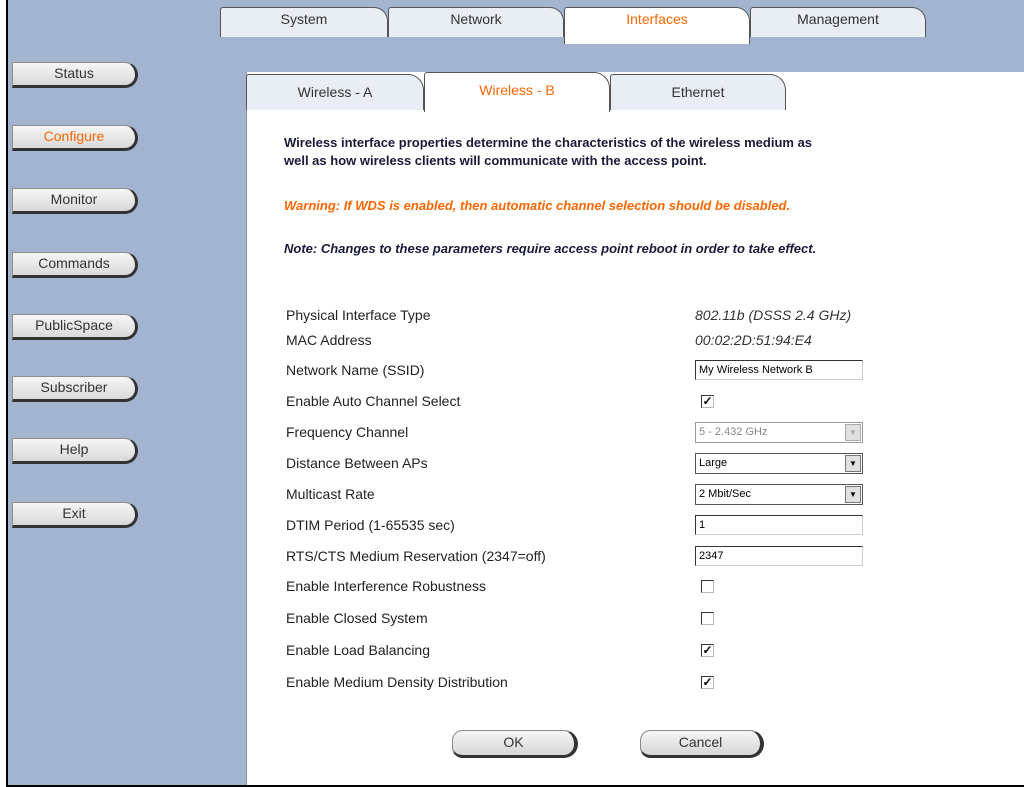  Describe the element at coordinates (329, 340) in the screenshot. I see `mac-address-label: MAC Address` at that location.